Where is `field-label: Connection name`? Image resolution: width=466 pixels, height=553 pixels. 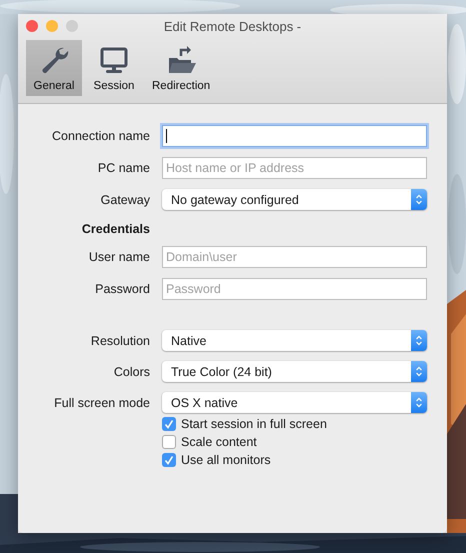 field-label: Connection name is located at coordinates (101, 136).